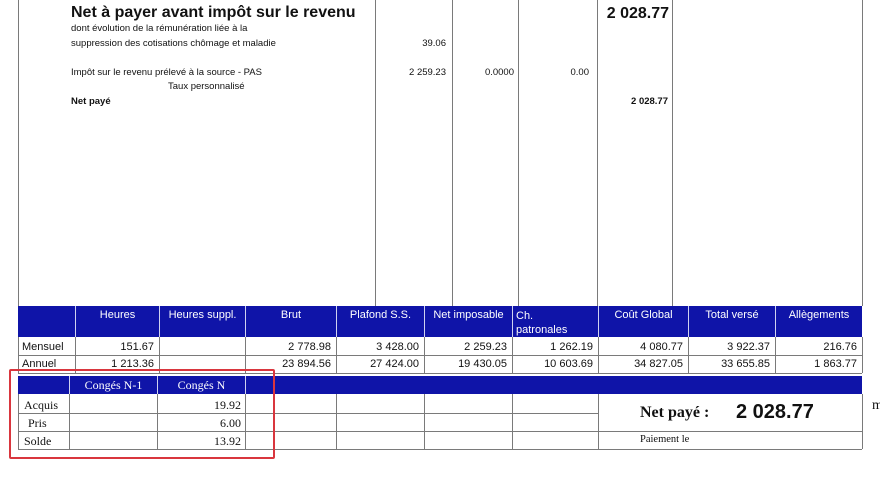 The image size is (880, 480). What do you see at coordinates (876, 405) in the screenshot?
I see `net-paye-cut-char: m` at bounding box center [876, 405].